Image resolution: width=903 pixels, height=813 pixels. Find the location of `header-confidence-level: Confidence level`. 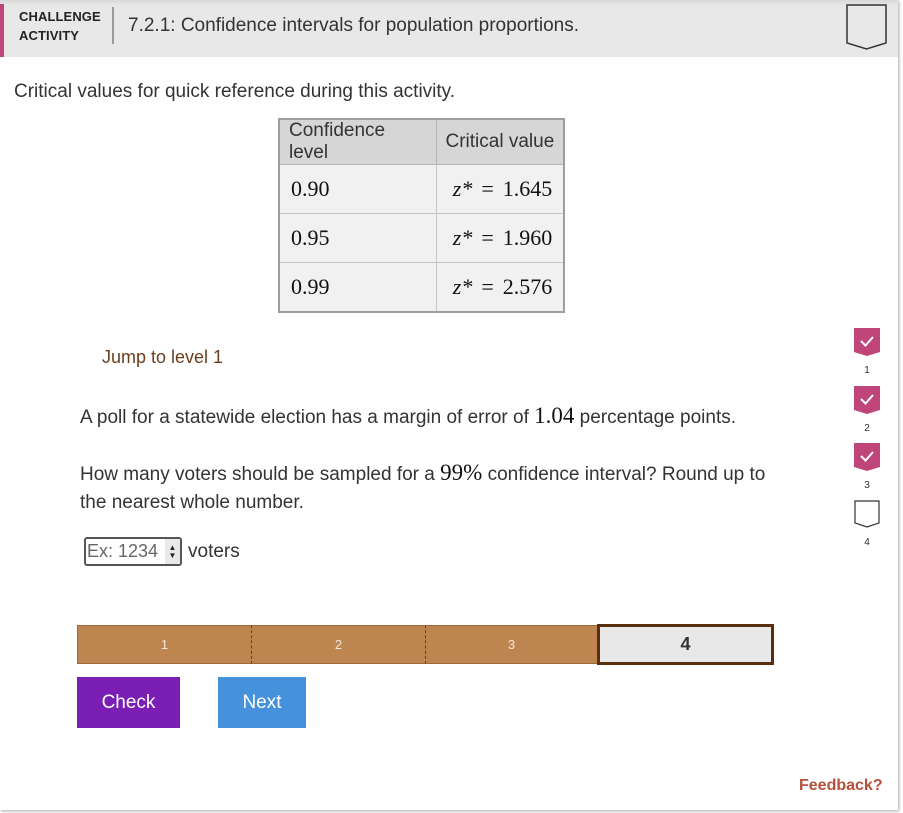

header-confidence-level: Confidence level is located at coordinates (357, 141).